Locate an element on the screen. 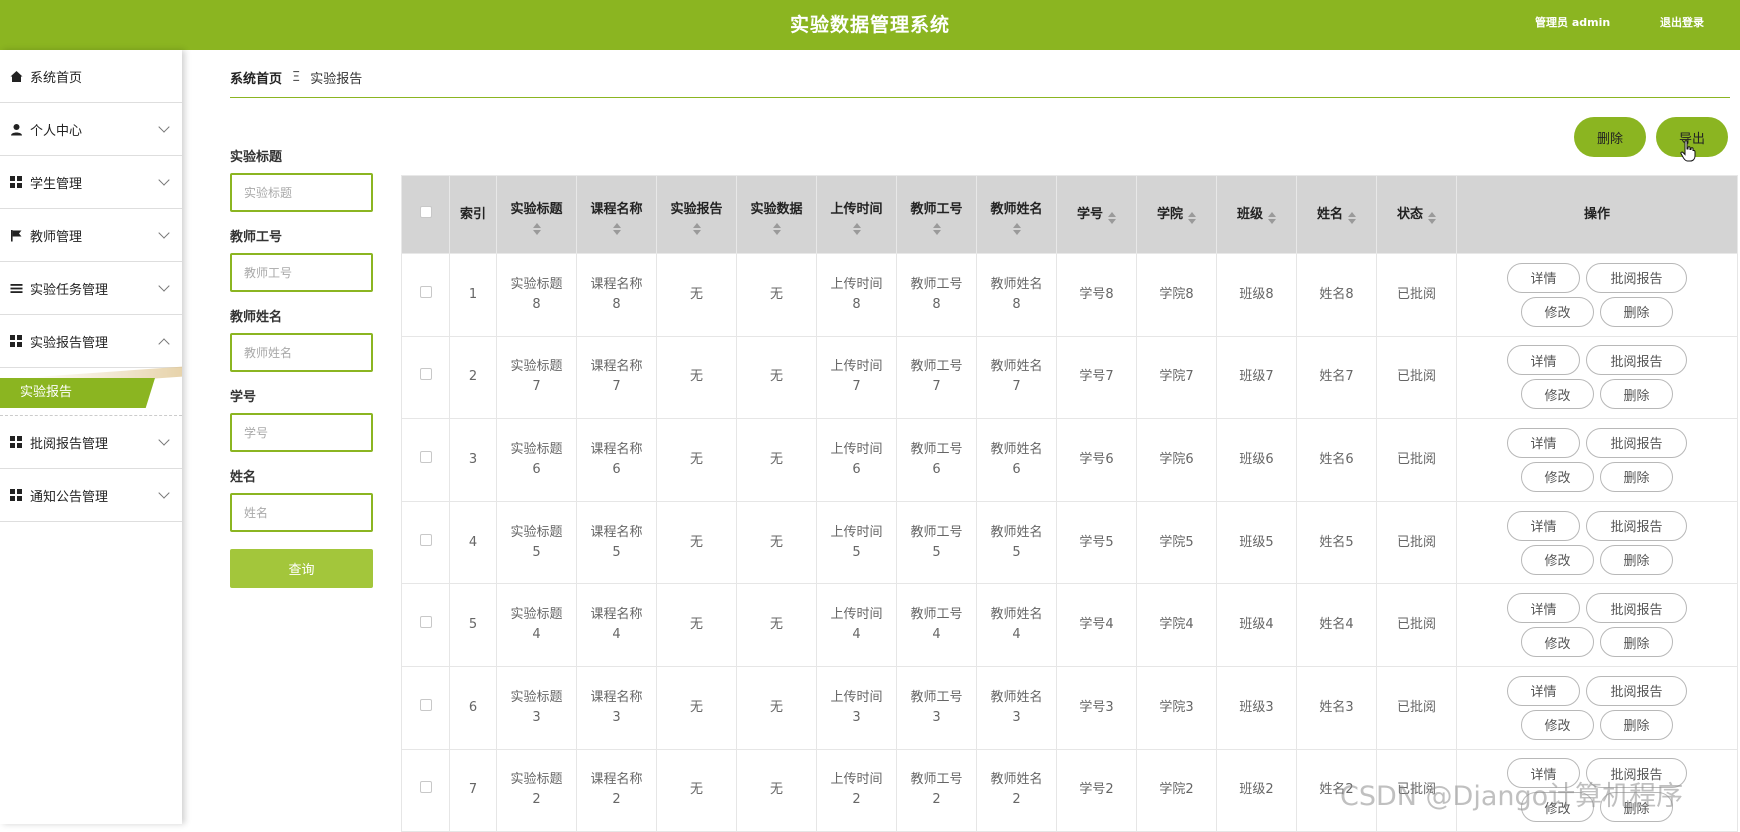 The width and height of the screenshot is (1740, 832). filter-teacher-no-input is located at coordinates (301, 272).